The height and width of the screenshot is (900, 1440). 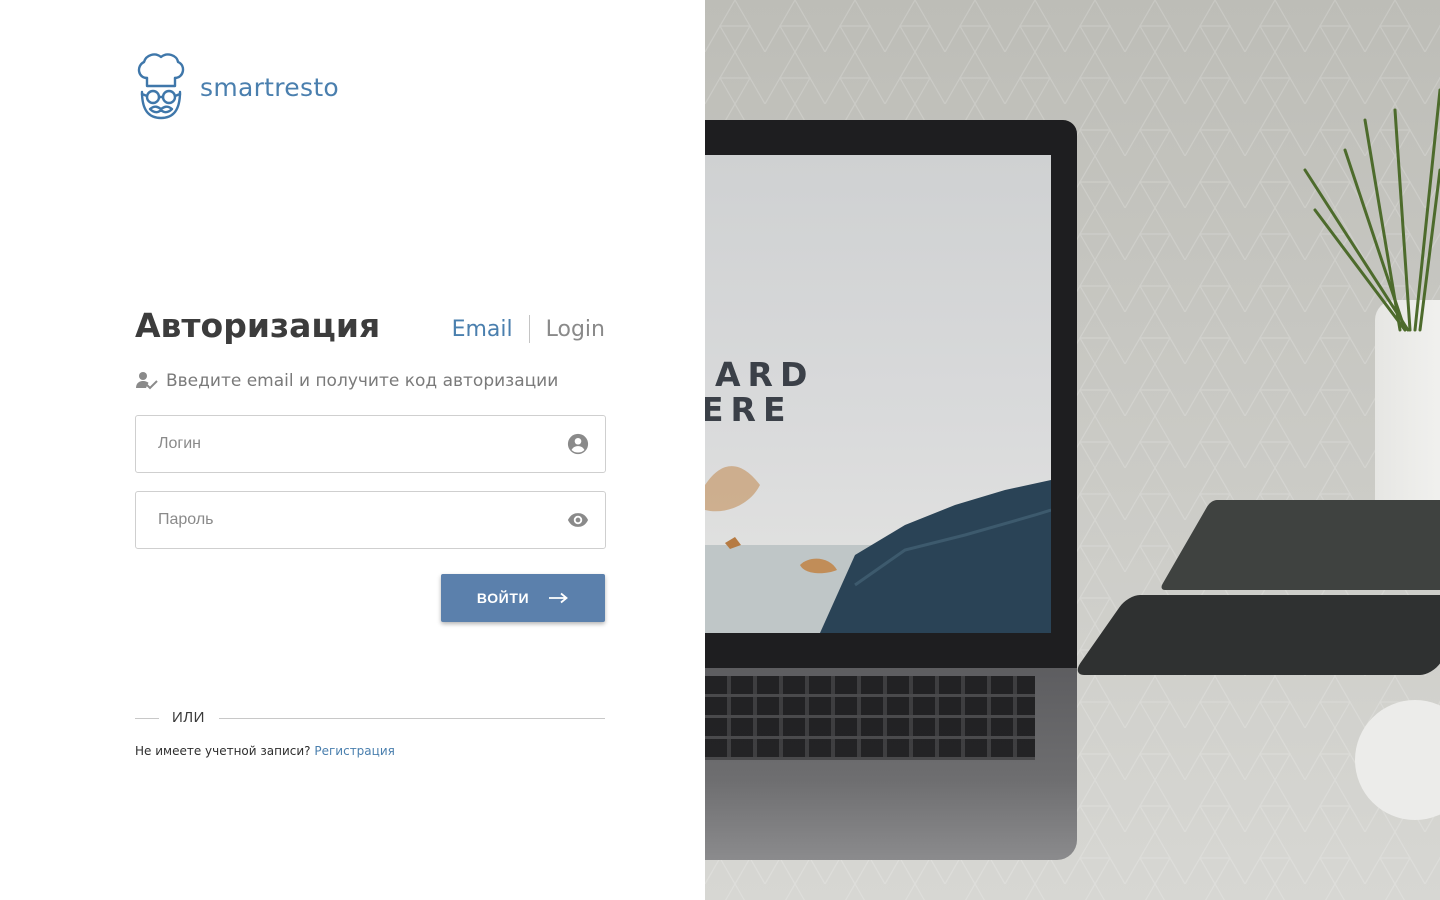 What do you see at coordinates (575, 329) in the screenshot?
I see `tab-login: Login` at bounding box center [575, 329].